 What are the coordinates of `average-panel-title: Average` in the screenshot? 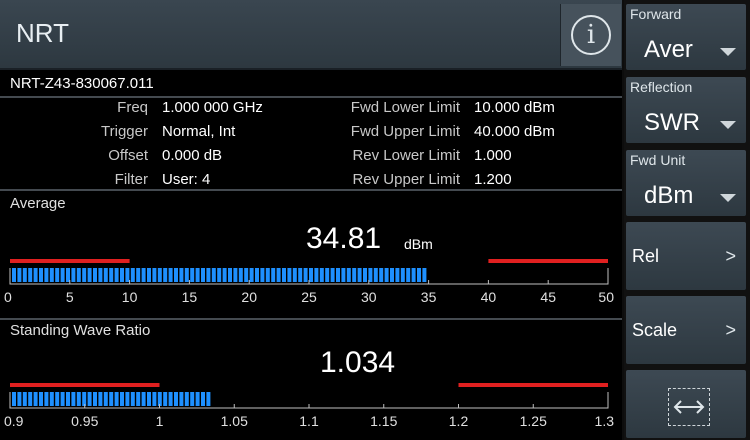 It's located at (38, 203).